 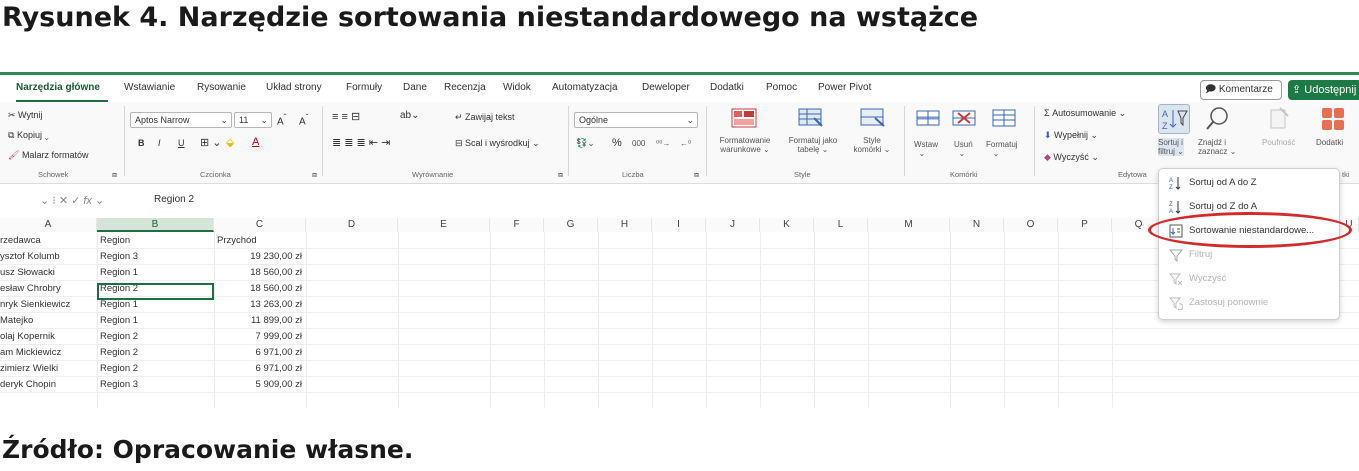 I want to click on format-as-table-button: Formatuj jako tabelę ⌄, so click(x=813, y=145).